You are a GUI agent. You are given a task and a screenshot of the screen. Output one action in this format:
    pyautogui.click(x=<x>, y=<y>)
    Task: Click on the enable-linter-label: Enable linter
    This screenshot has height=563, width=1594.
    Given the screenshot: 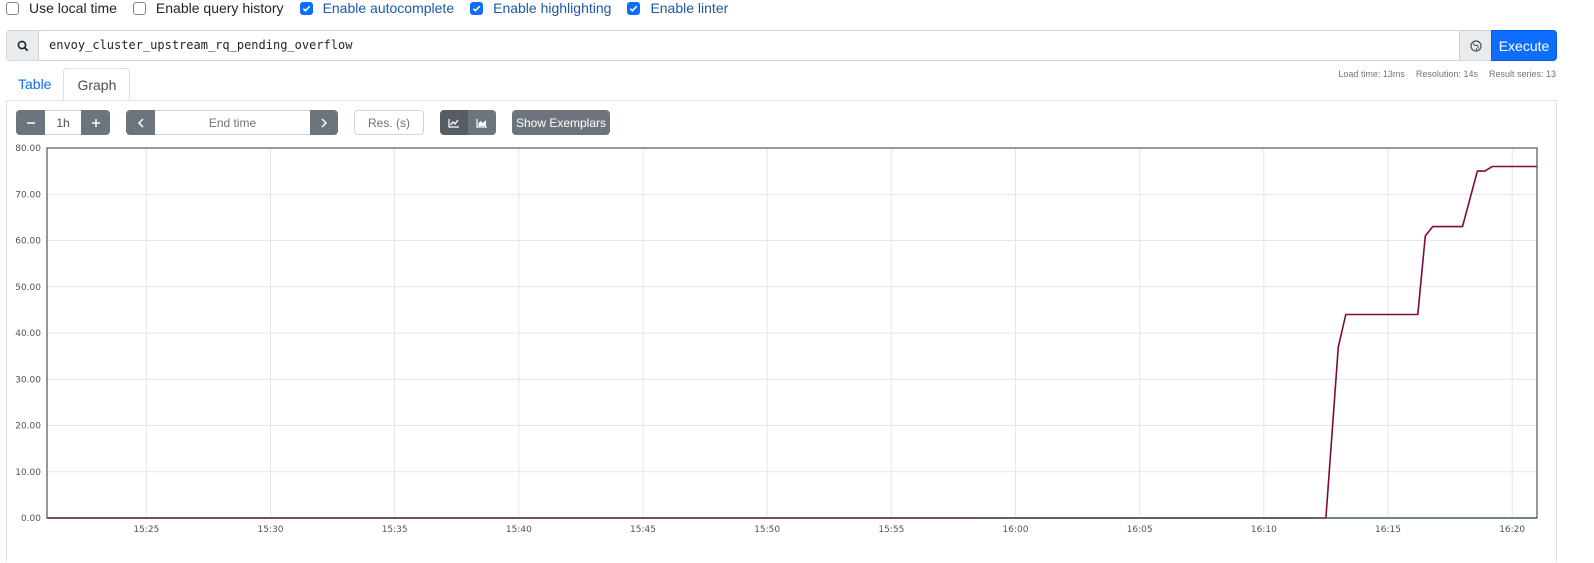 What is the action you would take?
    pyautogui.click(x=689, y=8)
    